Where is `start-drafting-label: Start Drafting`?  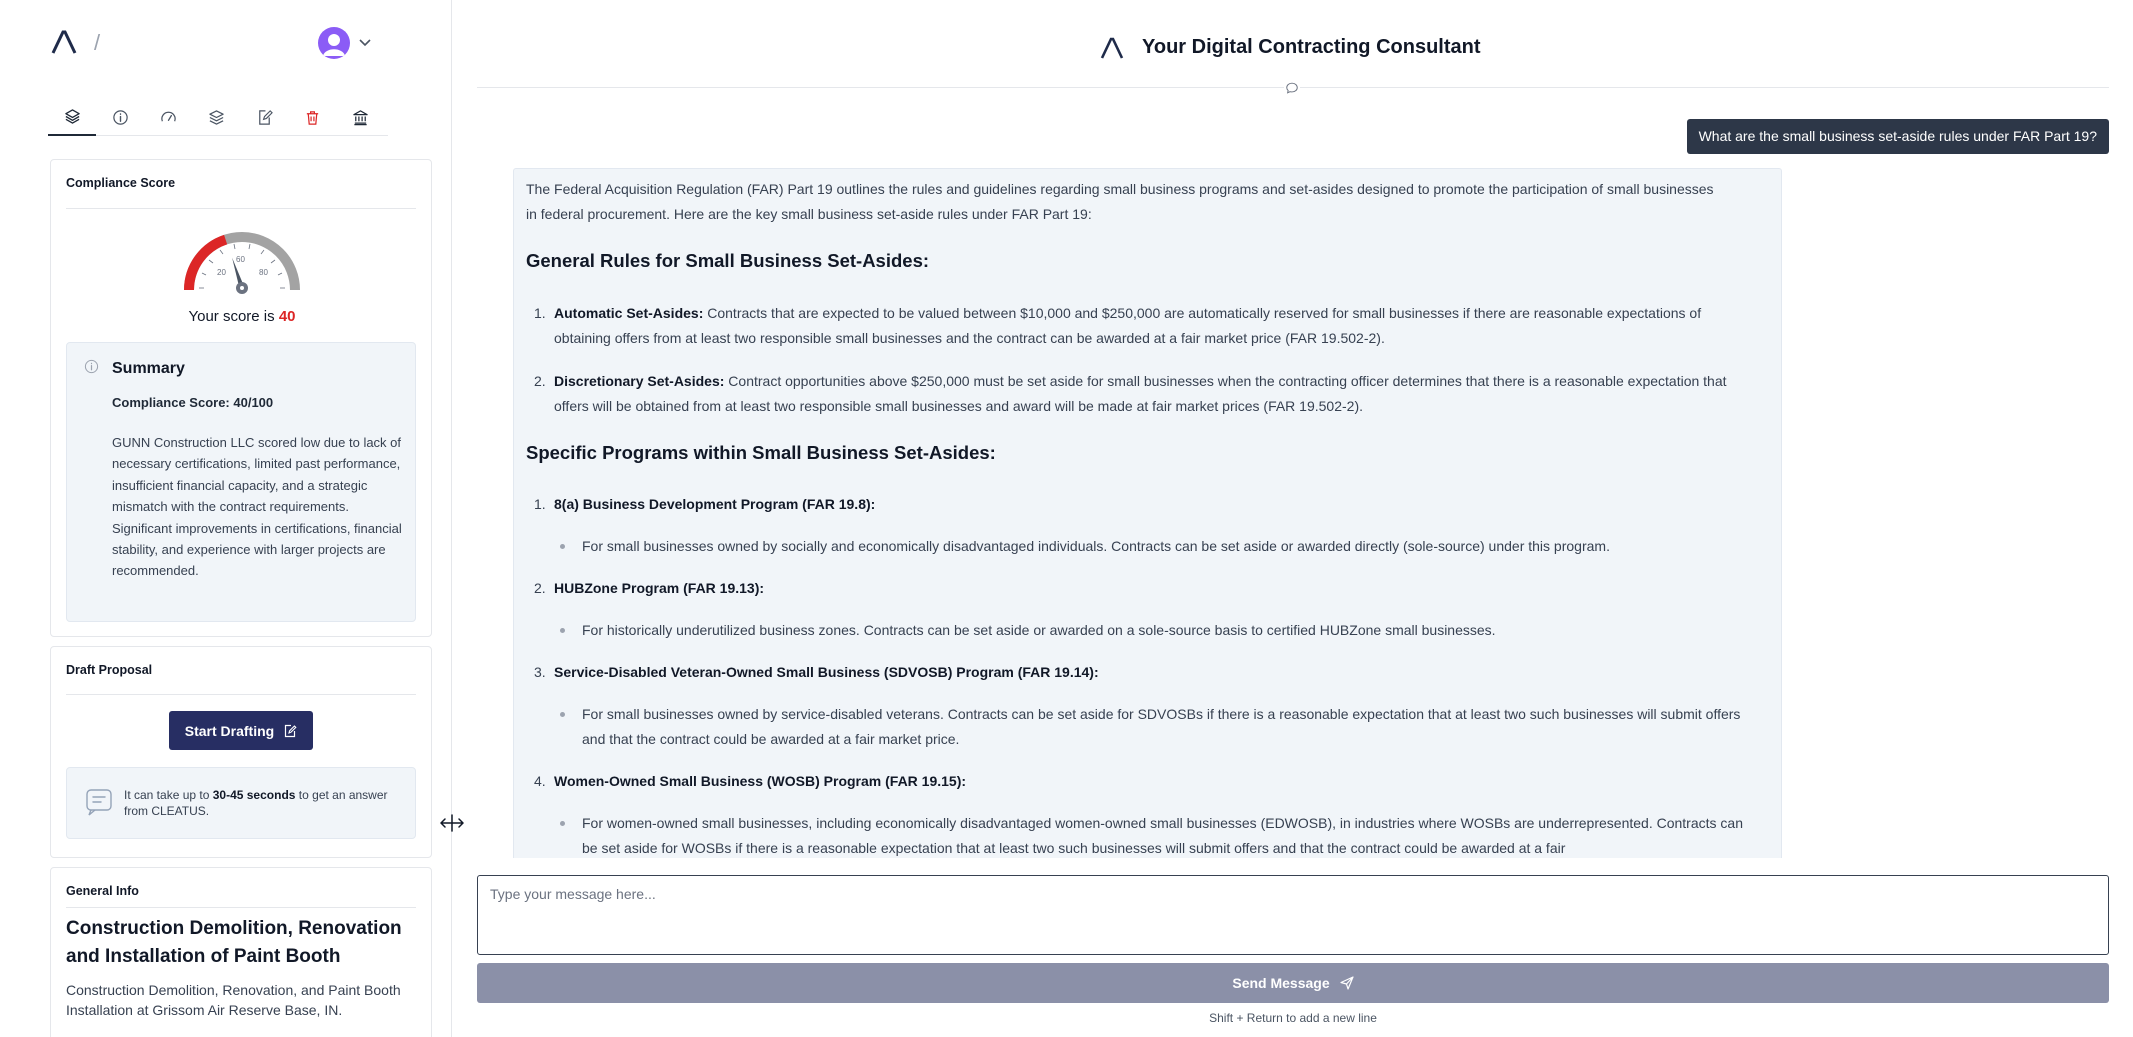 start-drafting-label: Start Drafting is located at coordinates (229, 730).